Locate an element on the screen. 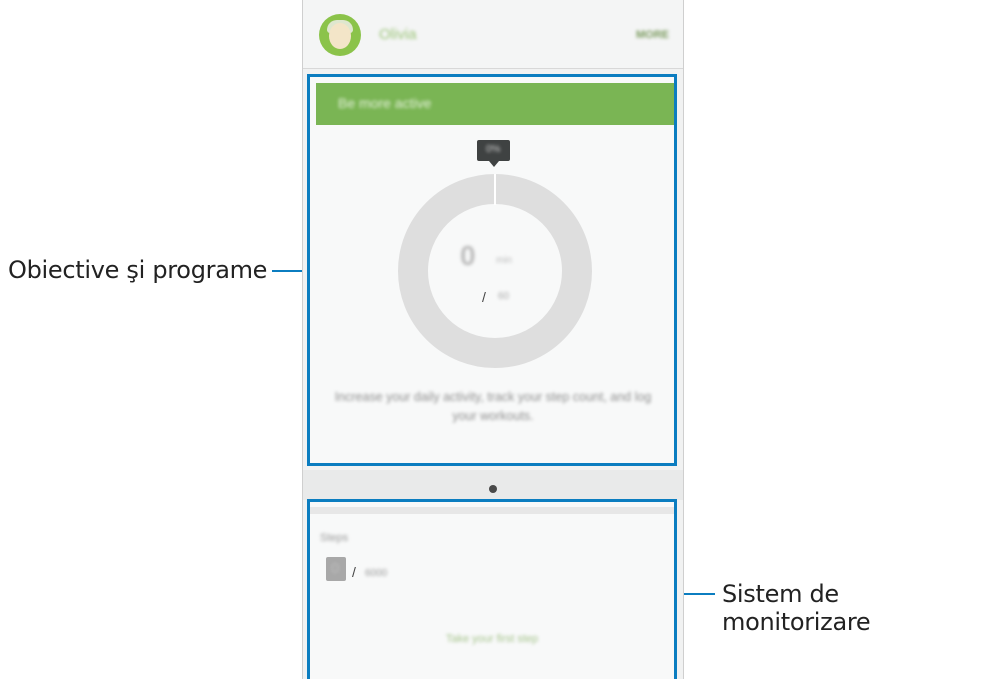 The image size is (987, 679). progress-percent: 0% is located at coordinates (493, 149).